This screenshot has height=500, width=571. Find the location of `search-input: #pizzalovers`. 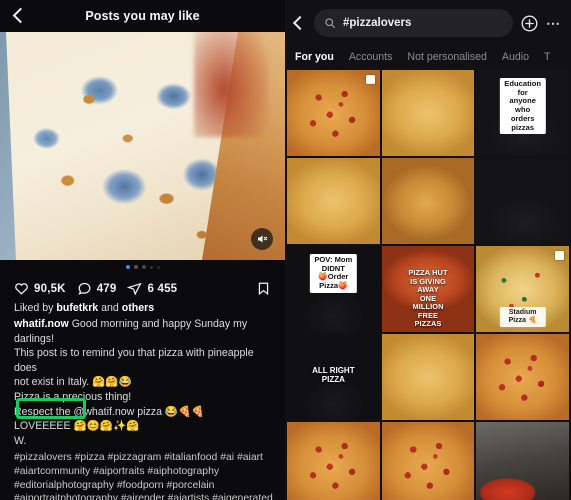

search-input: #pizzalovers is located at coordinates (413, 23).